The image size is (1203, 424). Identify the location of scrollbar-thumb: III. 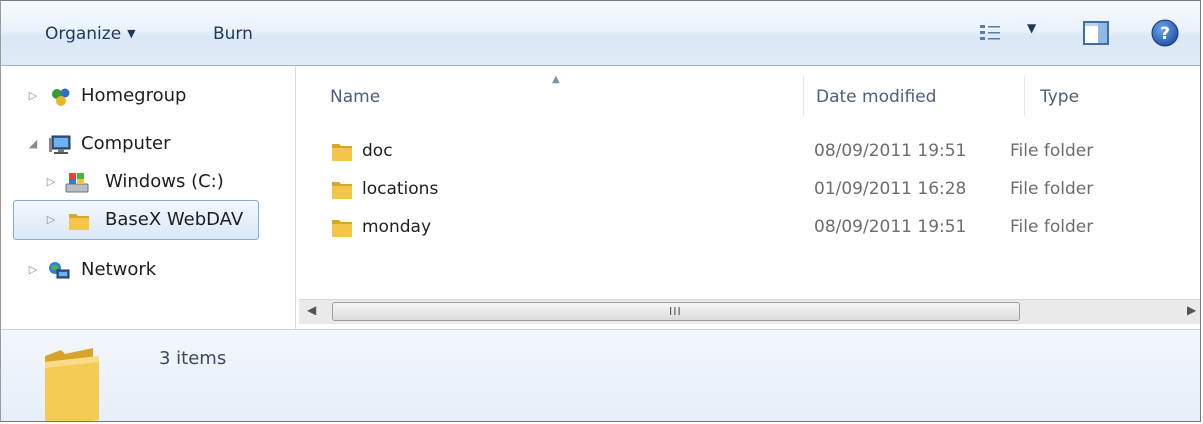
(676, 311).